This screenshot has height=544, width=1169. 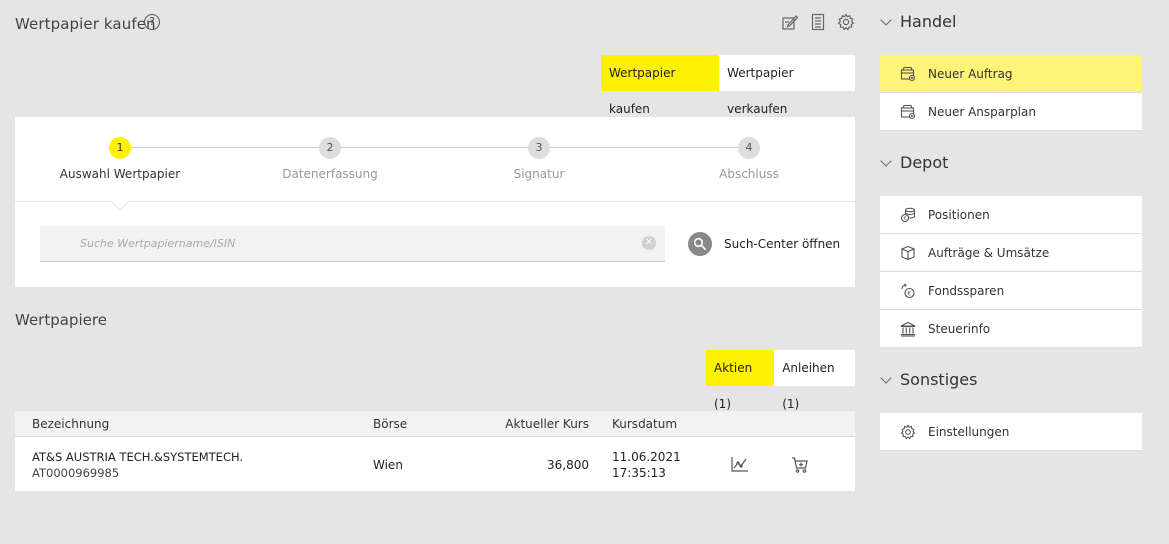 I want to click on settings-gear-icon, so click(x=846, y=22).